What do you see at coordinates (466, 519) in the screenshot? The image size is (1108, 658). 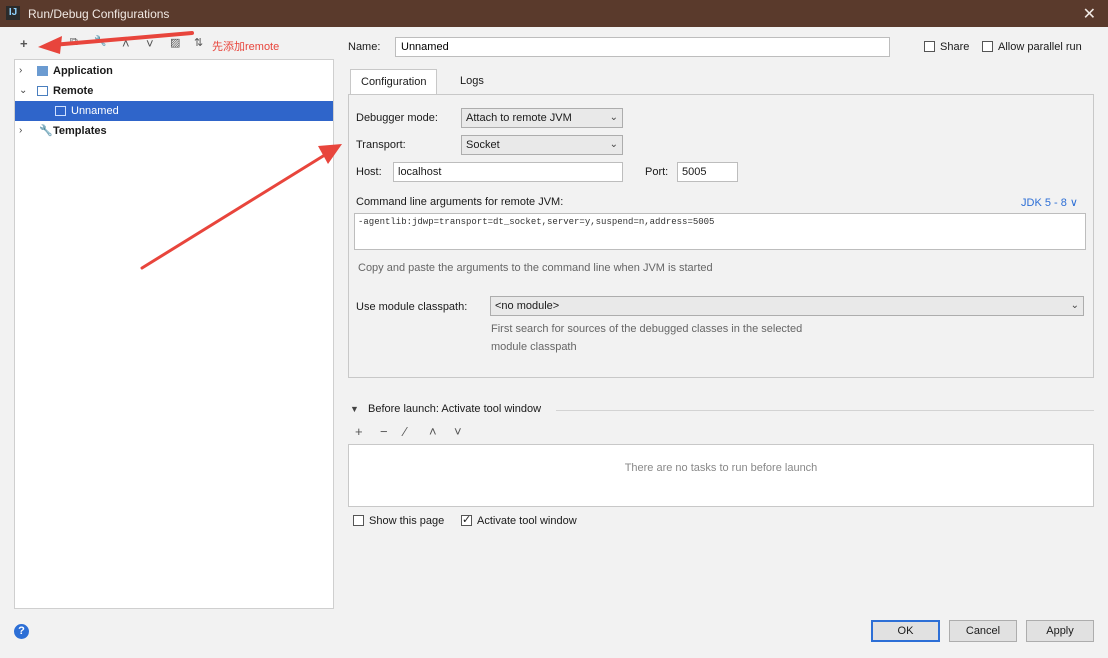 I see `activate-tool-window-checkbox` at bounding box center [466, 519].